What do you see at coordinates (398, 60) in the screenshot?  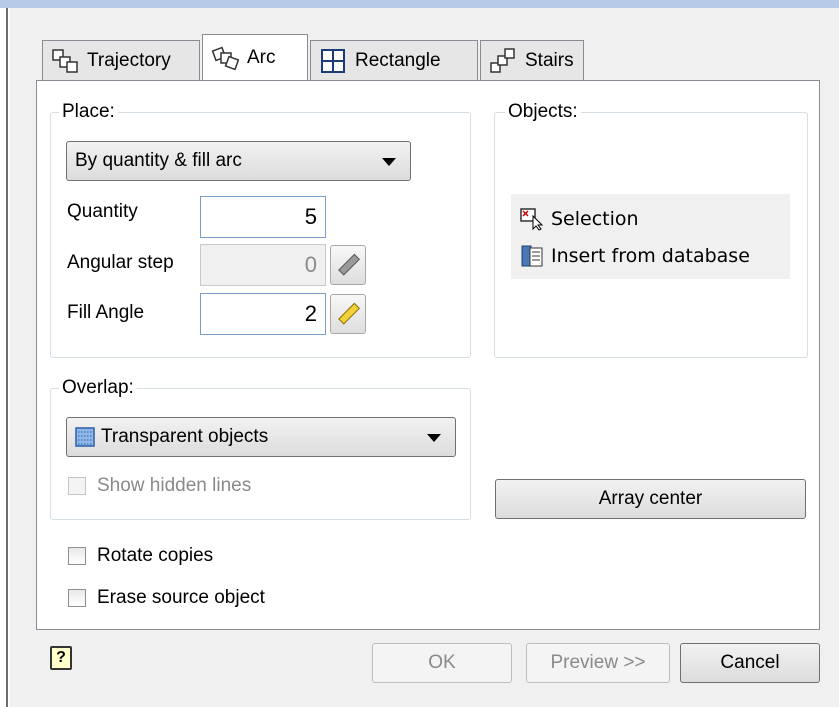 I see `tab-rectangle-label: Rectangle` at bounding box center [398, 60].